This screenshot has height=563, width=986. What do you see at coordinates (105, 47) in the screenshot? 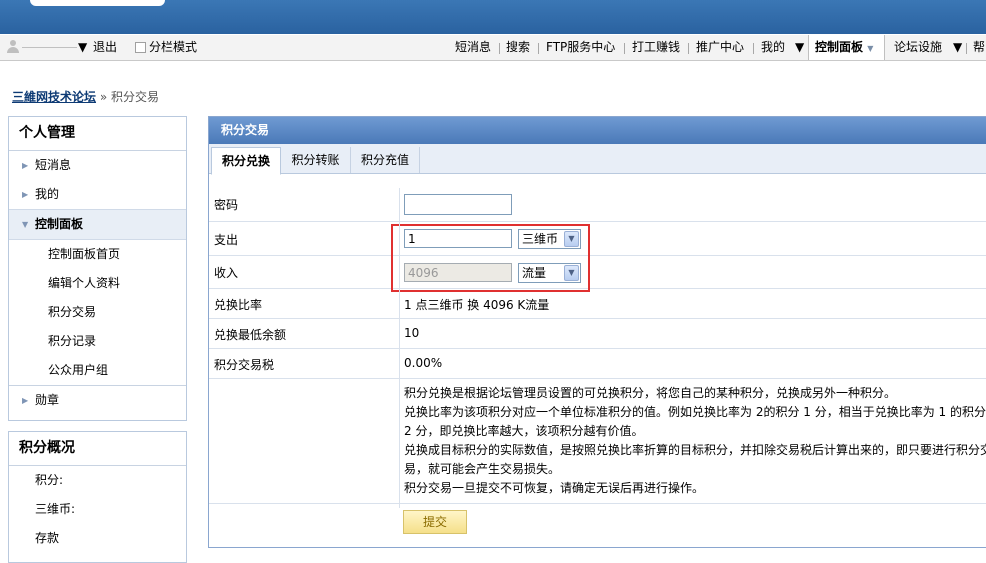
I see `logout-link: 退出` at bounding box center [105, 47].